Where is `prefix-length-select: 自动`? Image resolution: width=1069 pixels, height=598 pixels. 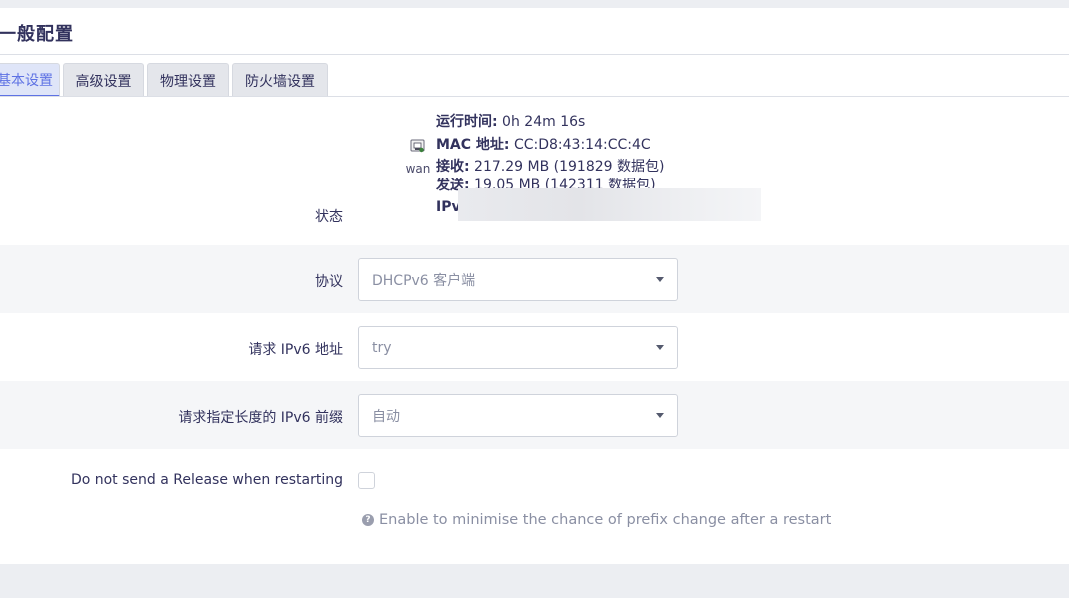
prefix-length-select: 自动 is located at coordinates (518, 415).